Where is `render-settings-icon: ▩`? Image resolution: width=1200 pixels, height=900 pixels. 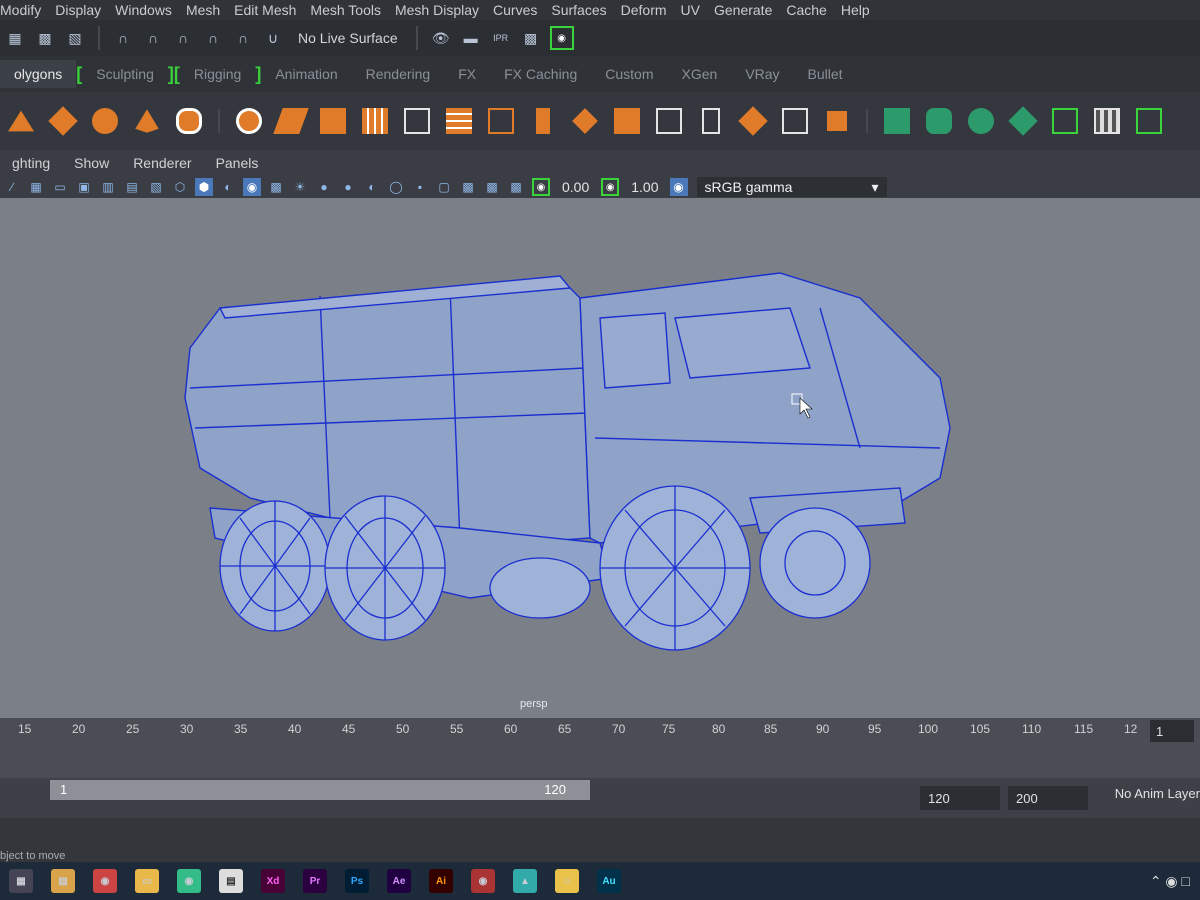
render-settings-icon: ▩ is located at coordinates (531, 38).